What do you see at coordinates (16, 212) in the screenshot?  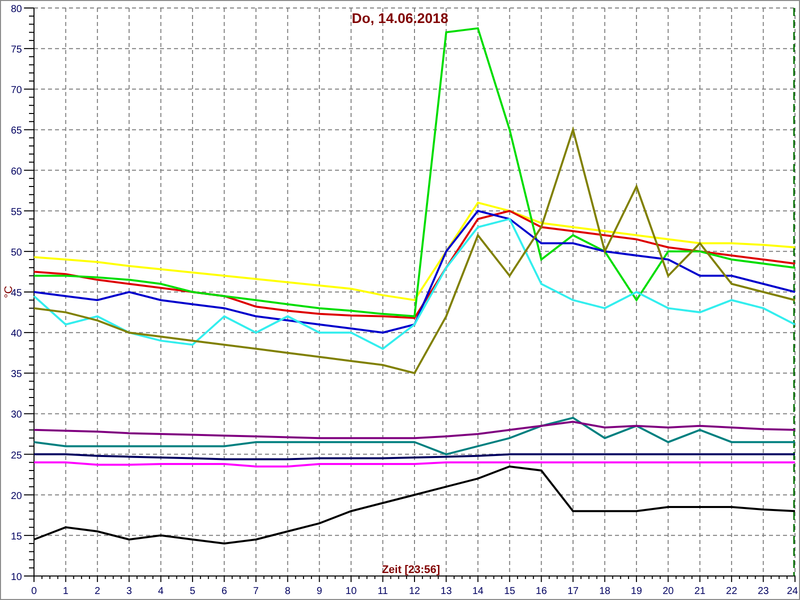 I see `tick-label: 55` at bounding box center [16, 212].